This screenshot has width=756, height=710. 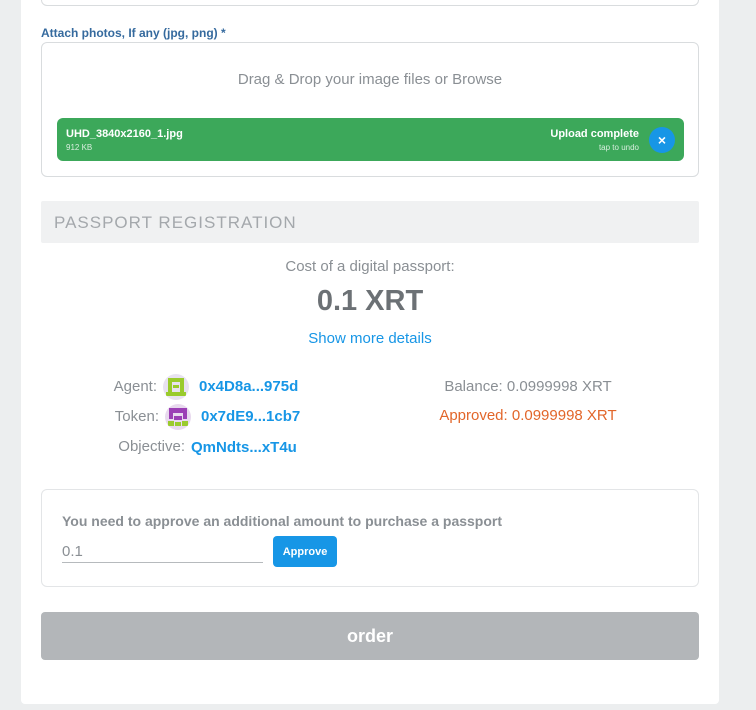 I want to click on dropzone-text: Drag & Drop your image files or Browse, so click(x=370, y=79).